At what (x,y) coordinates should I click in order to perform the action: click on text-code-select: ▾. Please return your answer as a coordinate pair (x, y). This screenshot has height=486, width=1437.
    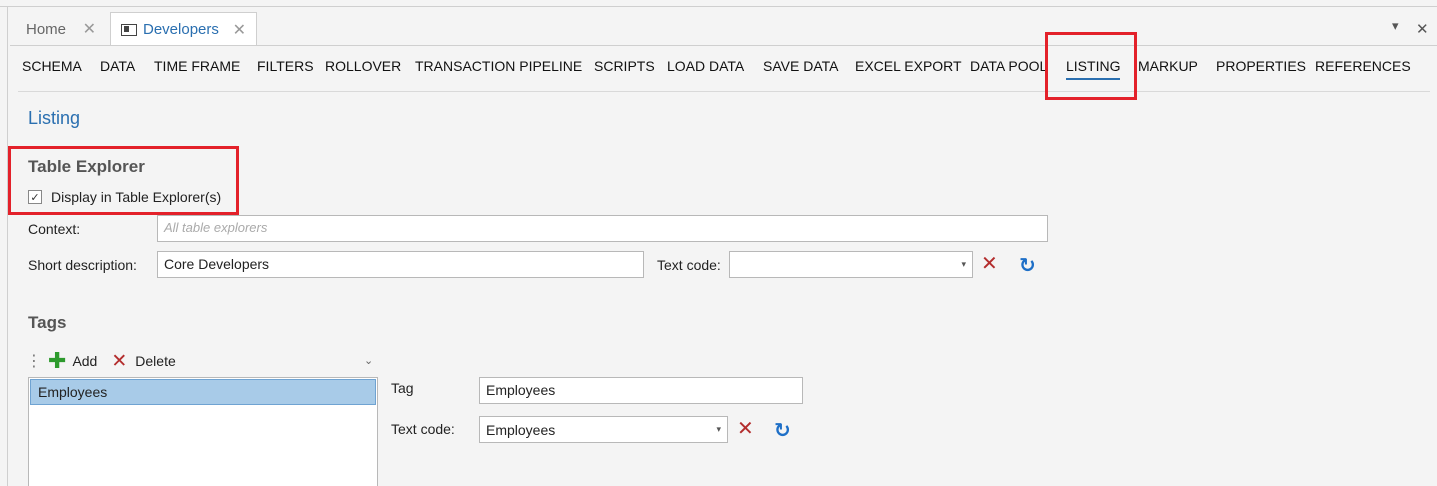
    Looking at the image, I should click on (851, 264).